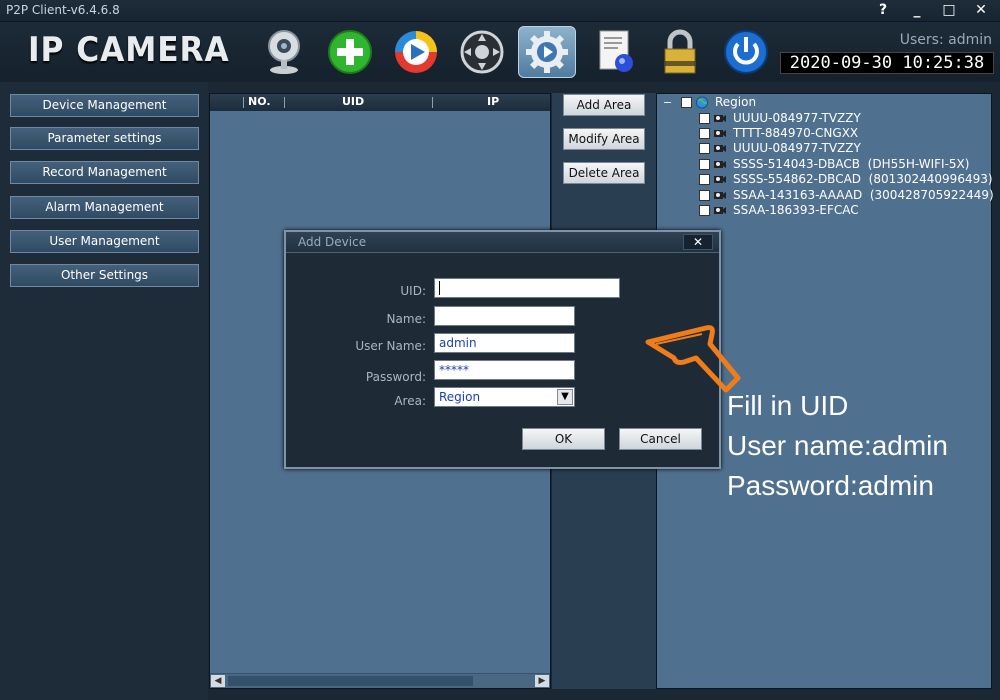  I want to click on dialog-close-button: ✕, so click(698, 242).